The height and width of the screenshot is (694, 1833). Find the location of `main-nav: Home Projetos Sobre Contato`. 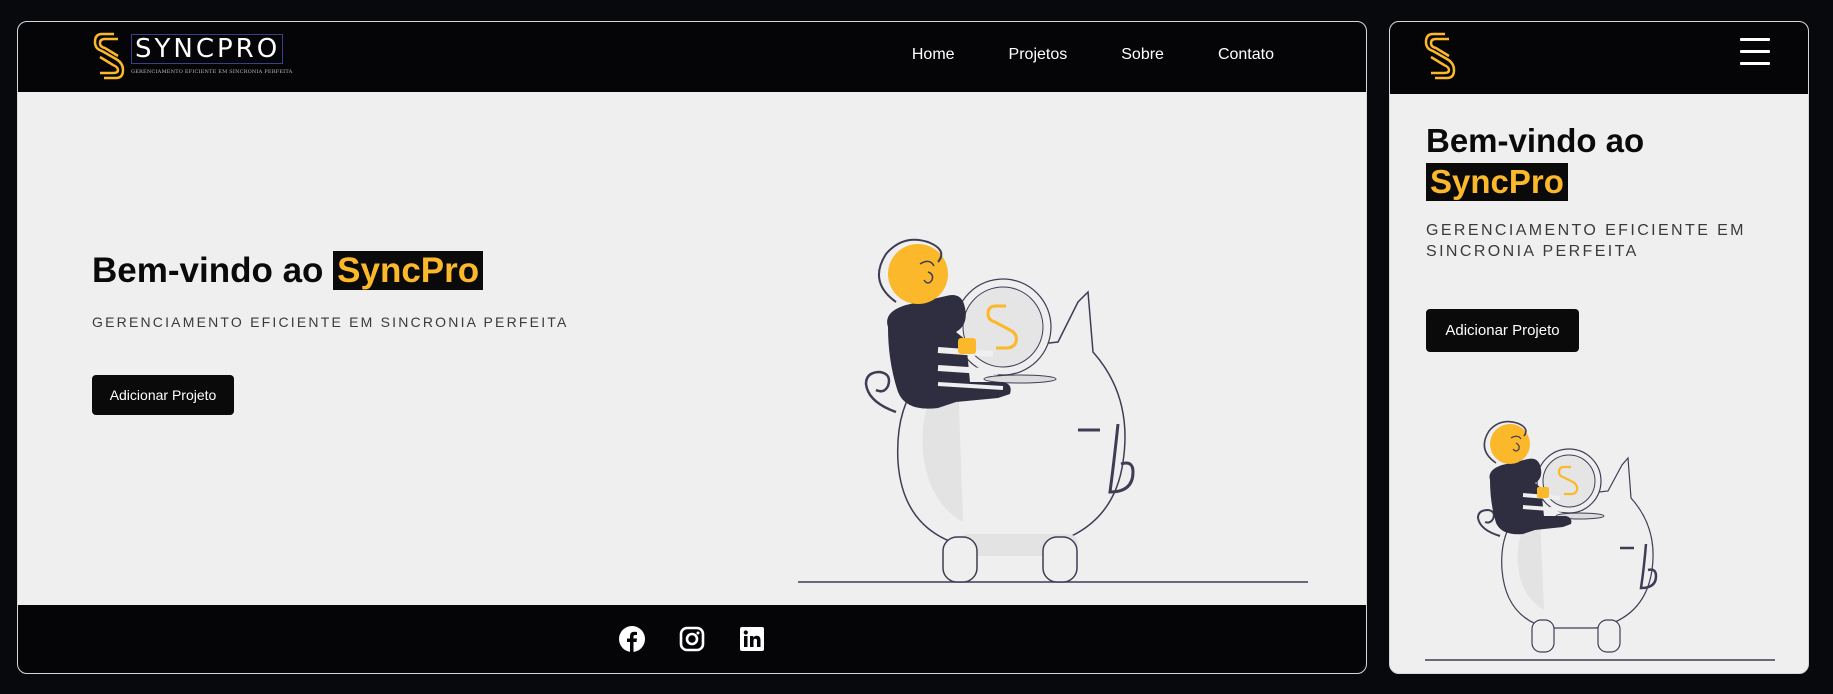

main-nav: Home Projetos Sobre Contato is located at coordinates (1066, 55).